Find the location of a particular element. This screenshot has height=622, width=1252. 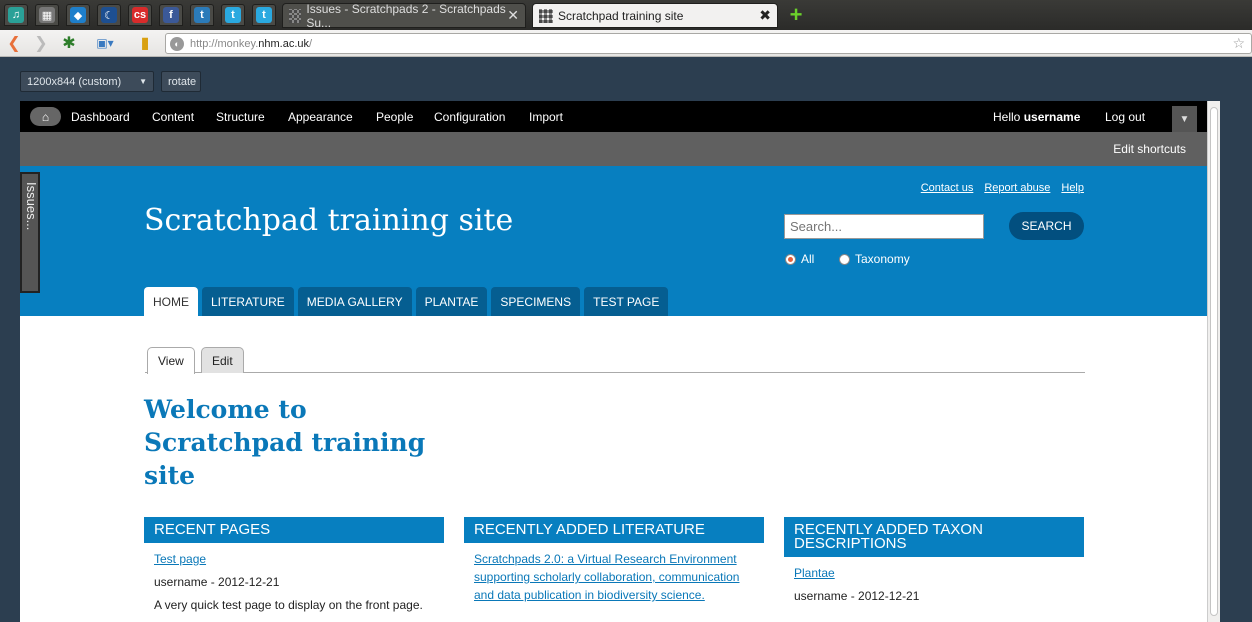

moon-icon: ☾ is located at coordinates (109, 15).